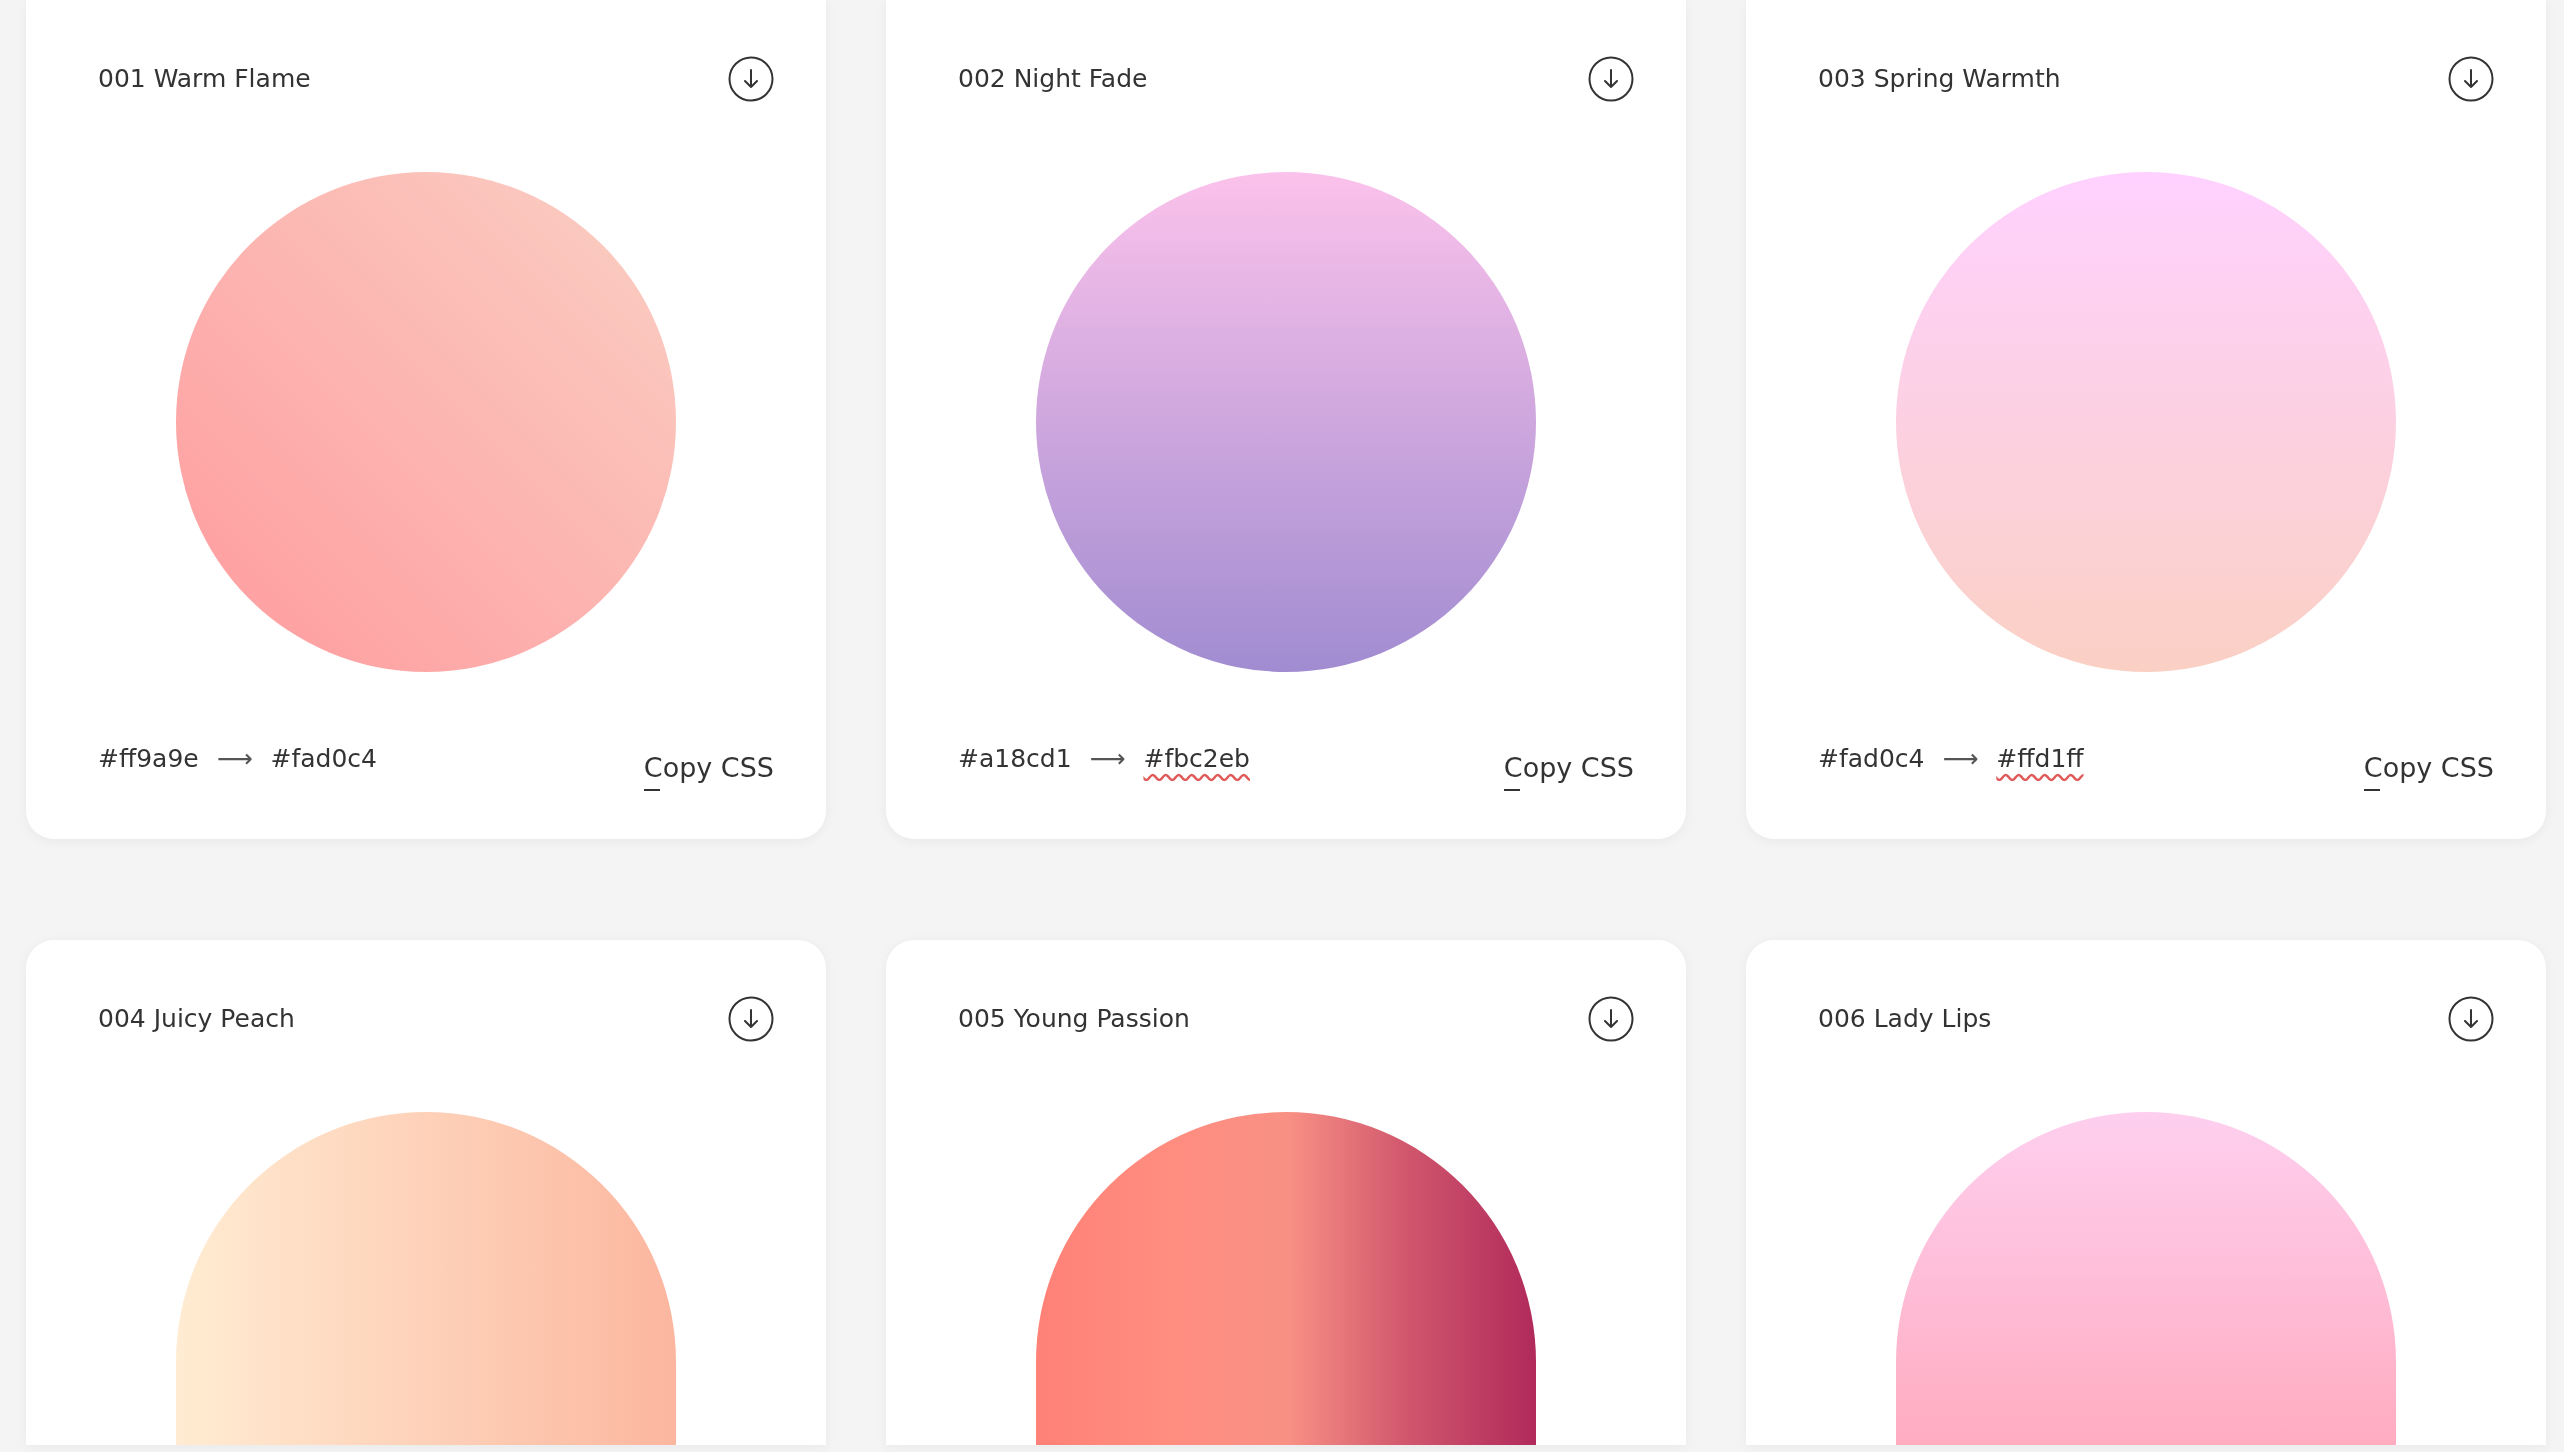 Image resolution: width=2564 pixels, height=1452 pixels. What do you see at coordinates (196, 1019) in the screenshot?
I see `gradient-title: 004 Juicy Peach` at bounding box center [196, 1019].